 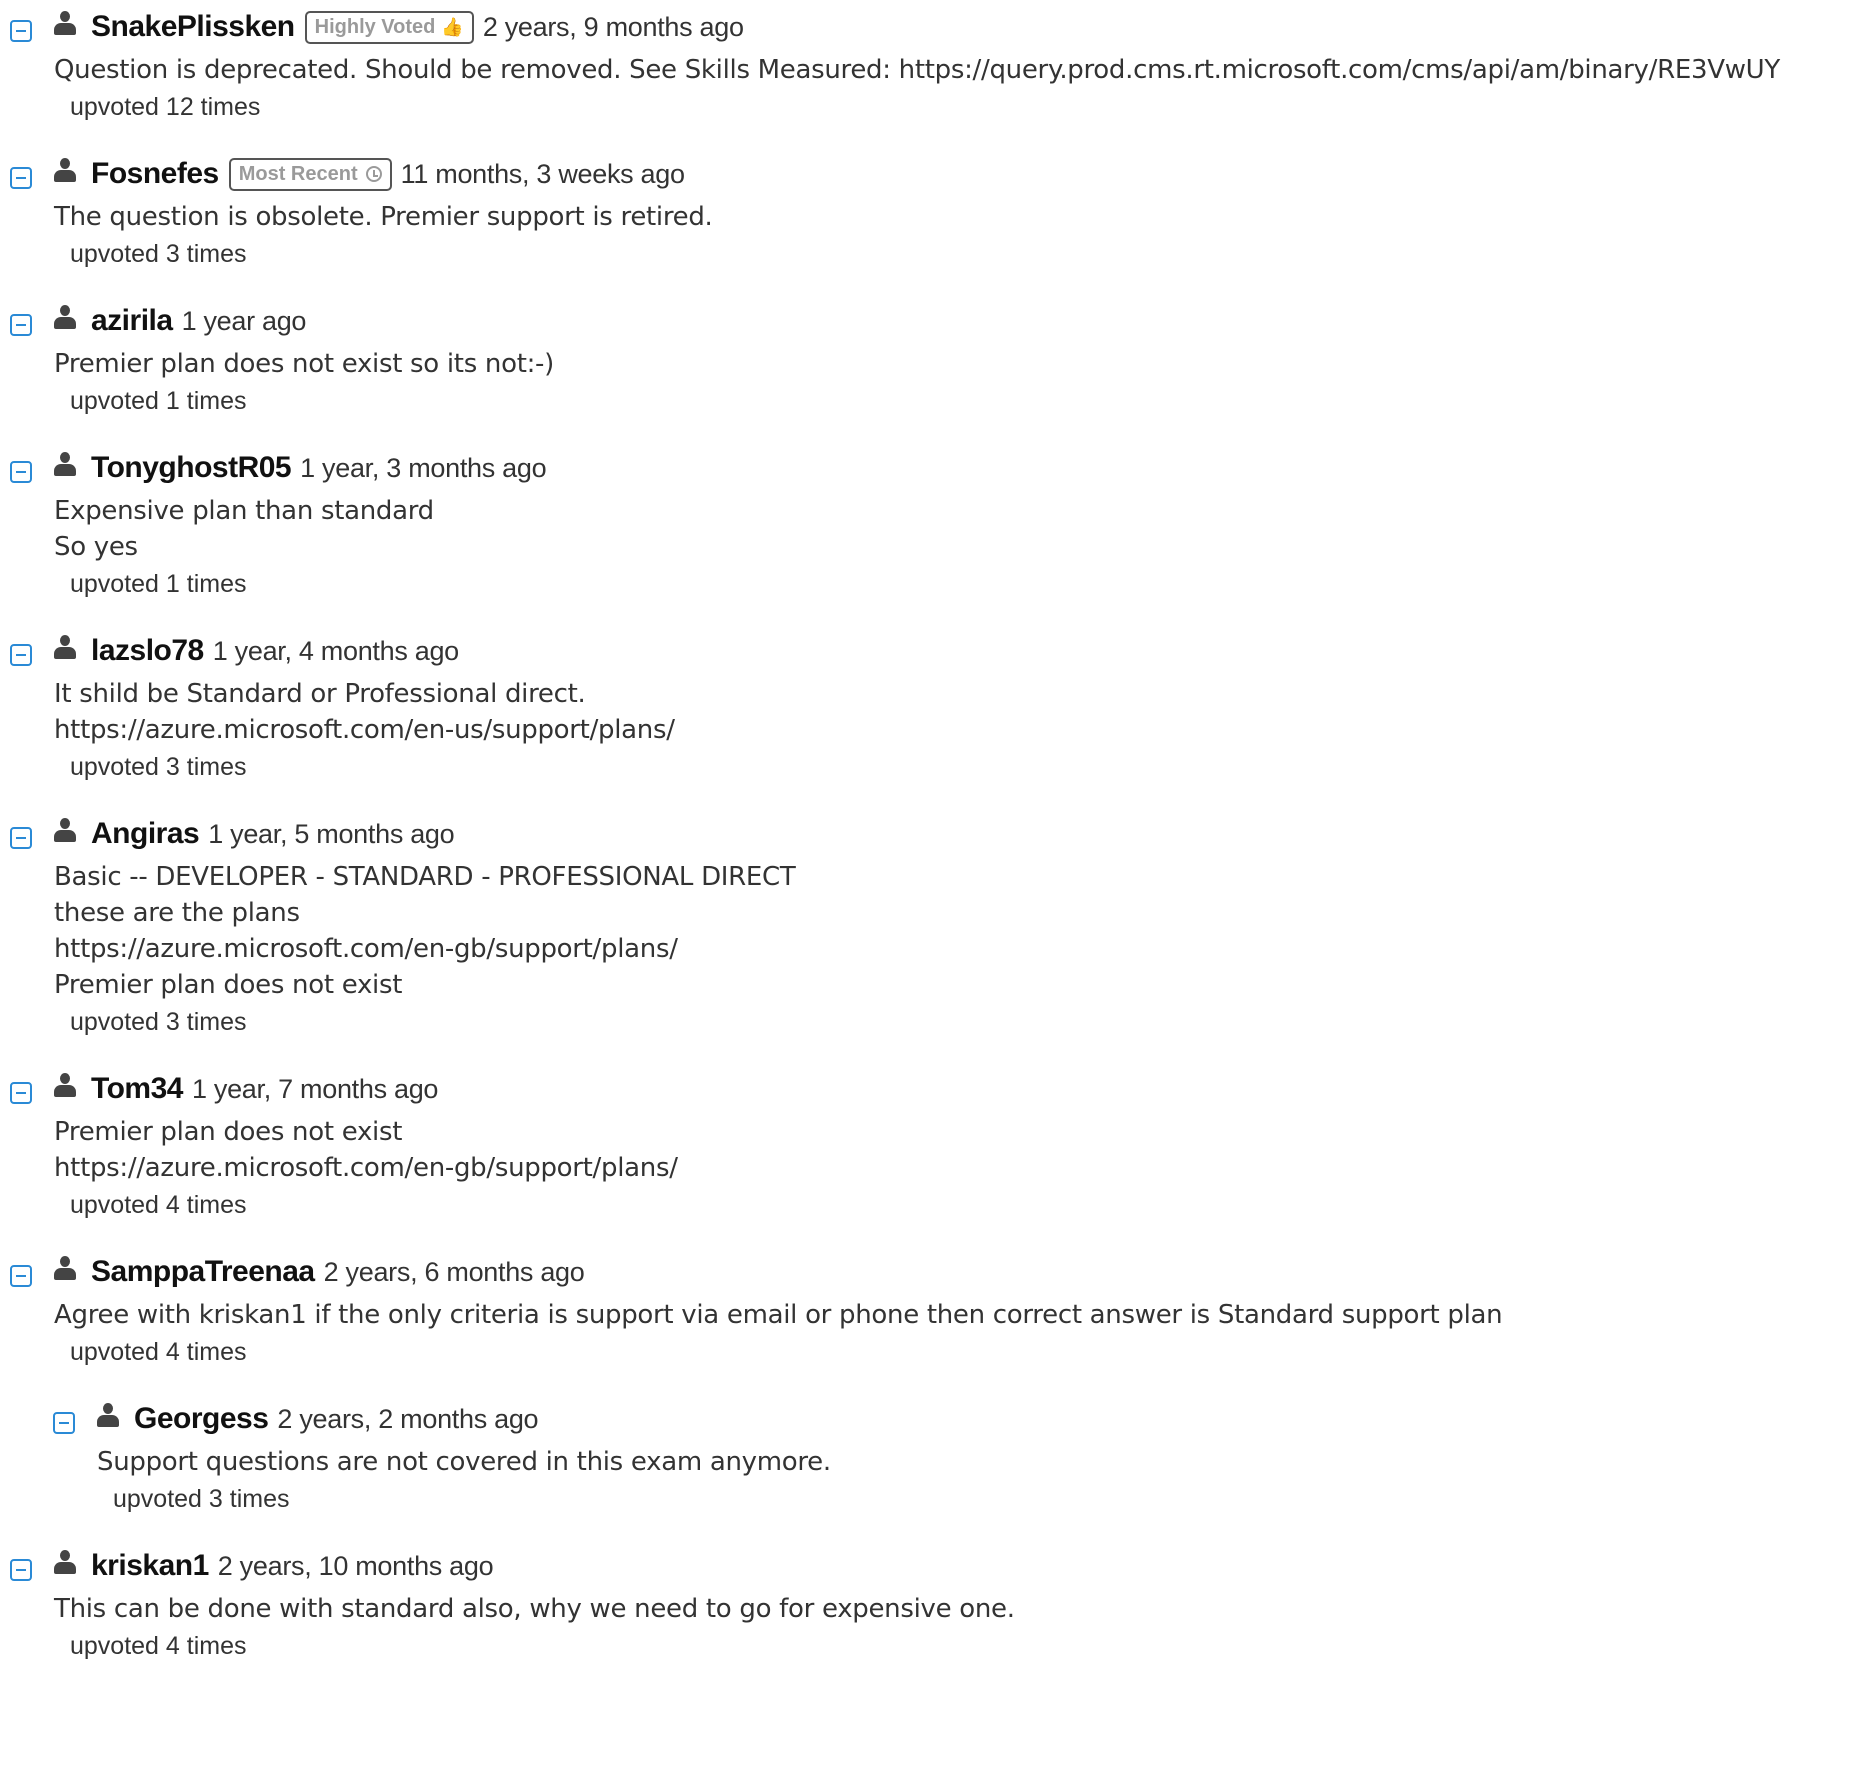 I want to click on comment-time: 1 year, 4 months ago, so click(x=335, y=650).